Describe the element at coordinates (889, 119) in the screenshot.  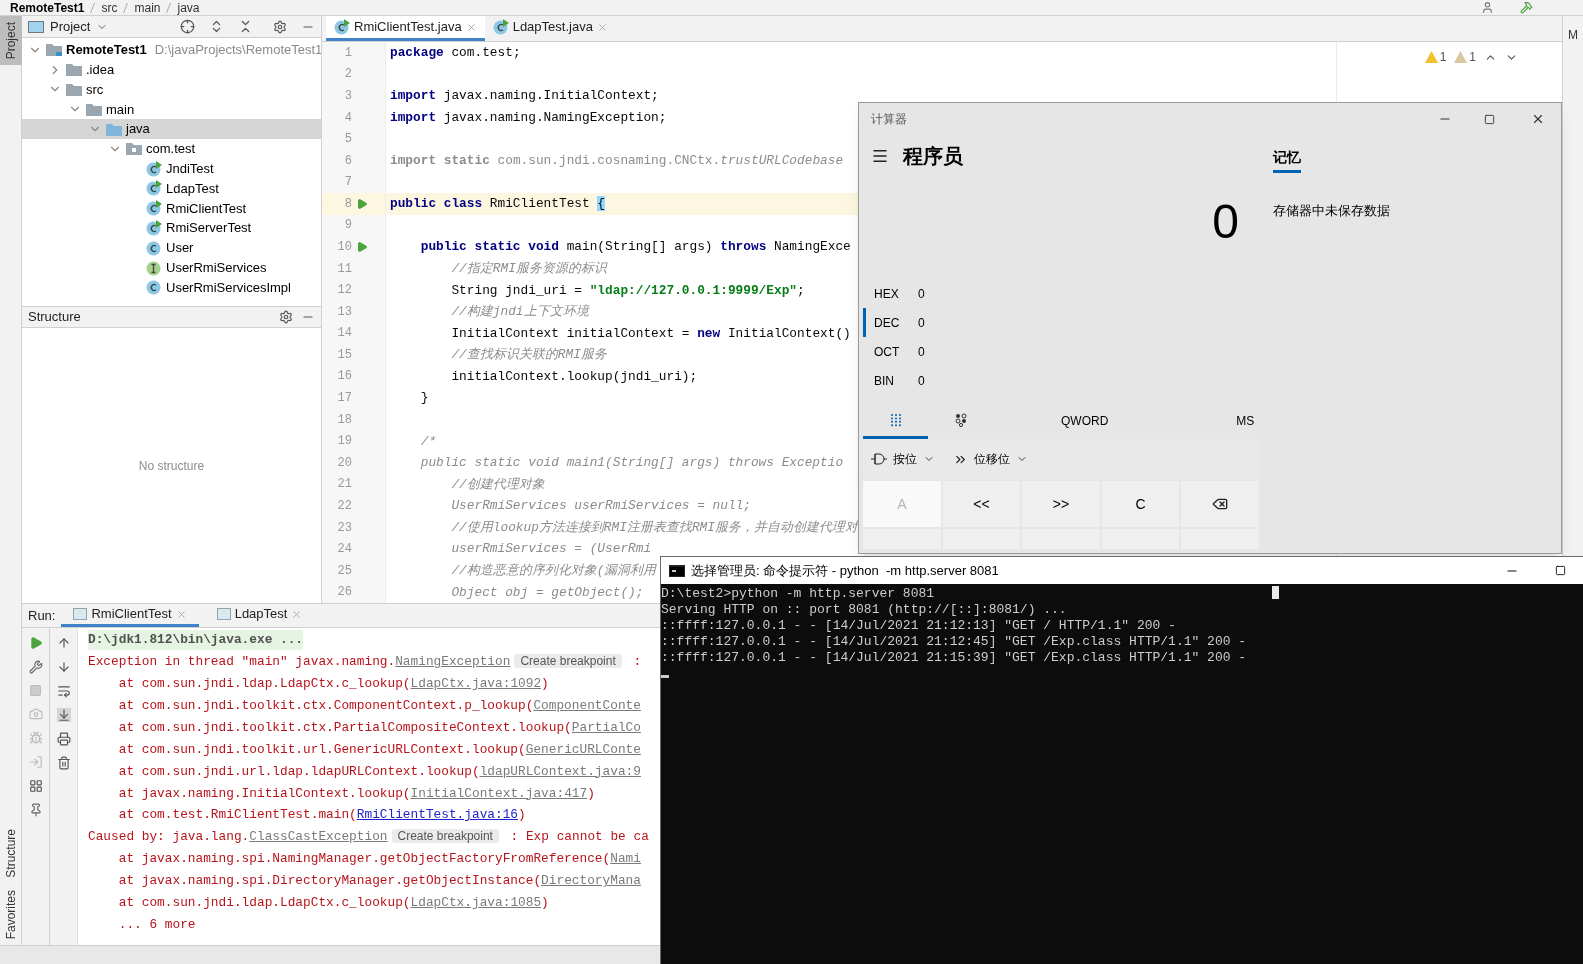
I see `window-title: 计算器` at that location.